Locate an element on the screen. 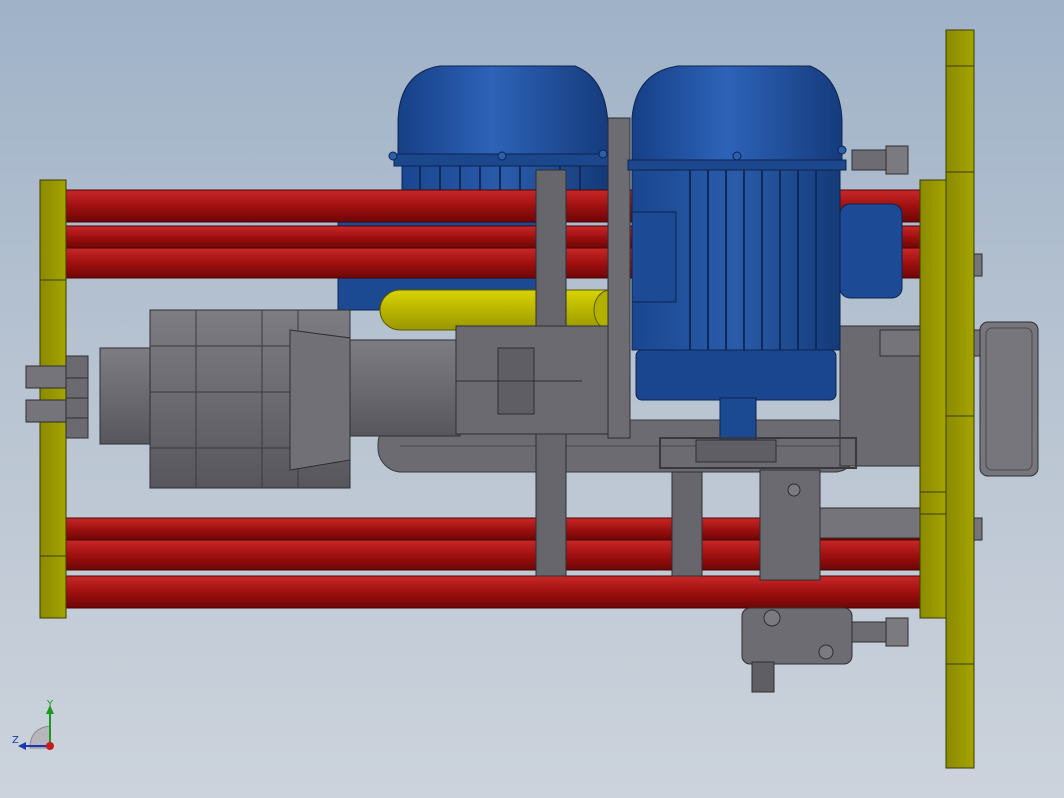 This screenshot has width=1064, height=798. flange-plate is located at coordinates (964, 399).